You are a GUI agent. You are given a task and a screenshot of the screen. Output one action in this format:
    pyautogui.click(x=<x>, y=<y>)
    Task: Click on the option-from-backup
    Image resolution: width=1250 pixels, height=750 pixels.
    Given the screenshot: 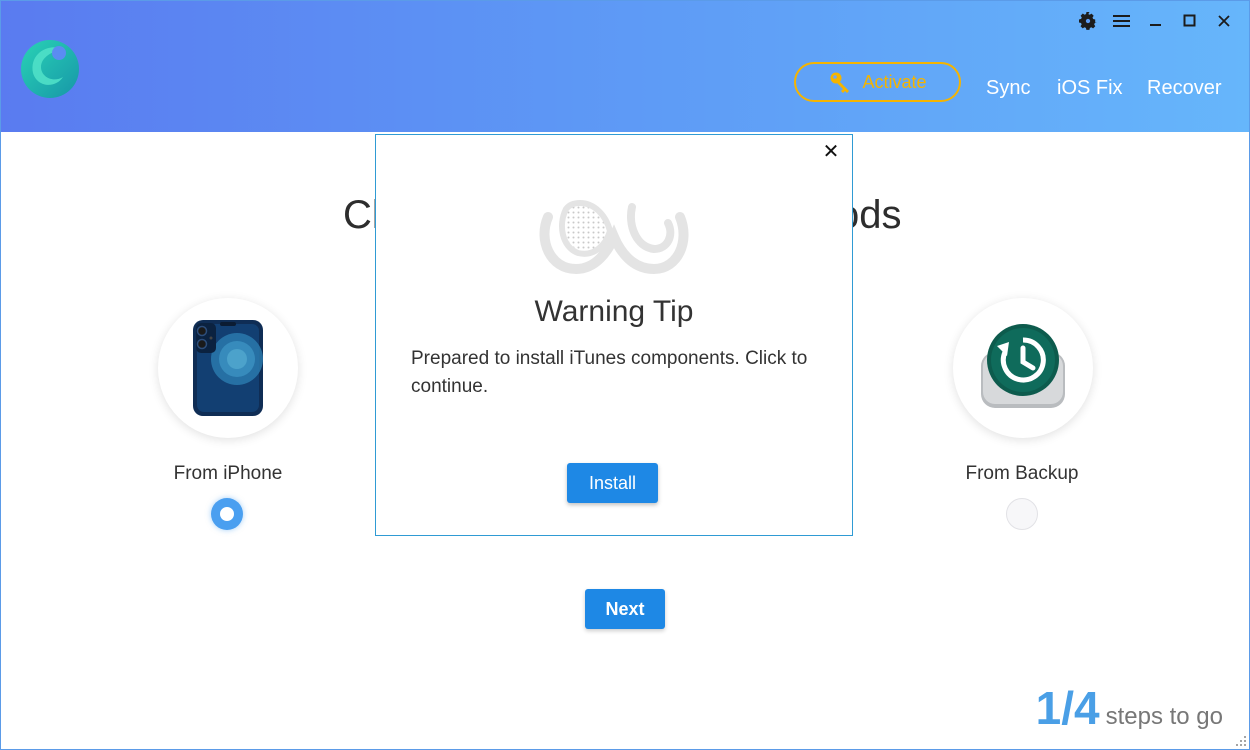 What is the action you would take?
    pyautogui.click(x=1023, y=368)
    